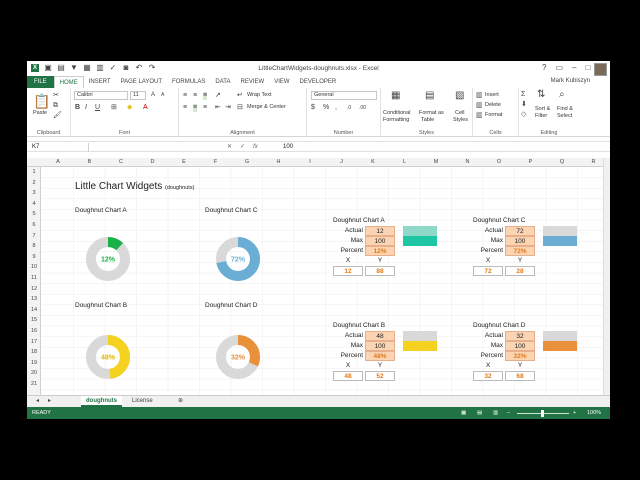 The height and width of the screenshot is (480, 640). I want to click on borders-icon: ⊞, so click(114, 108).